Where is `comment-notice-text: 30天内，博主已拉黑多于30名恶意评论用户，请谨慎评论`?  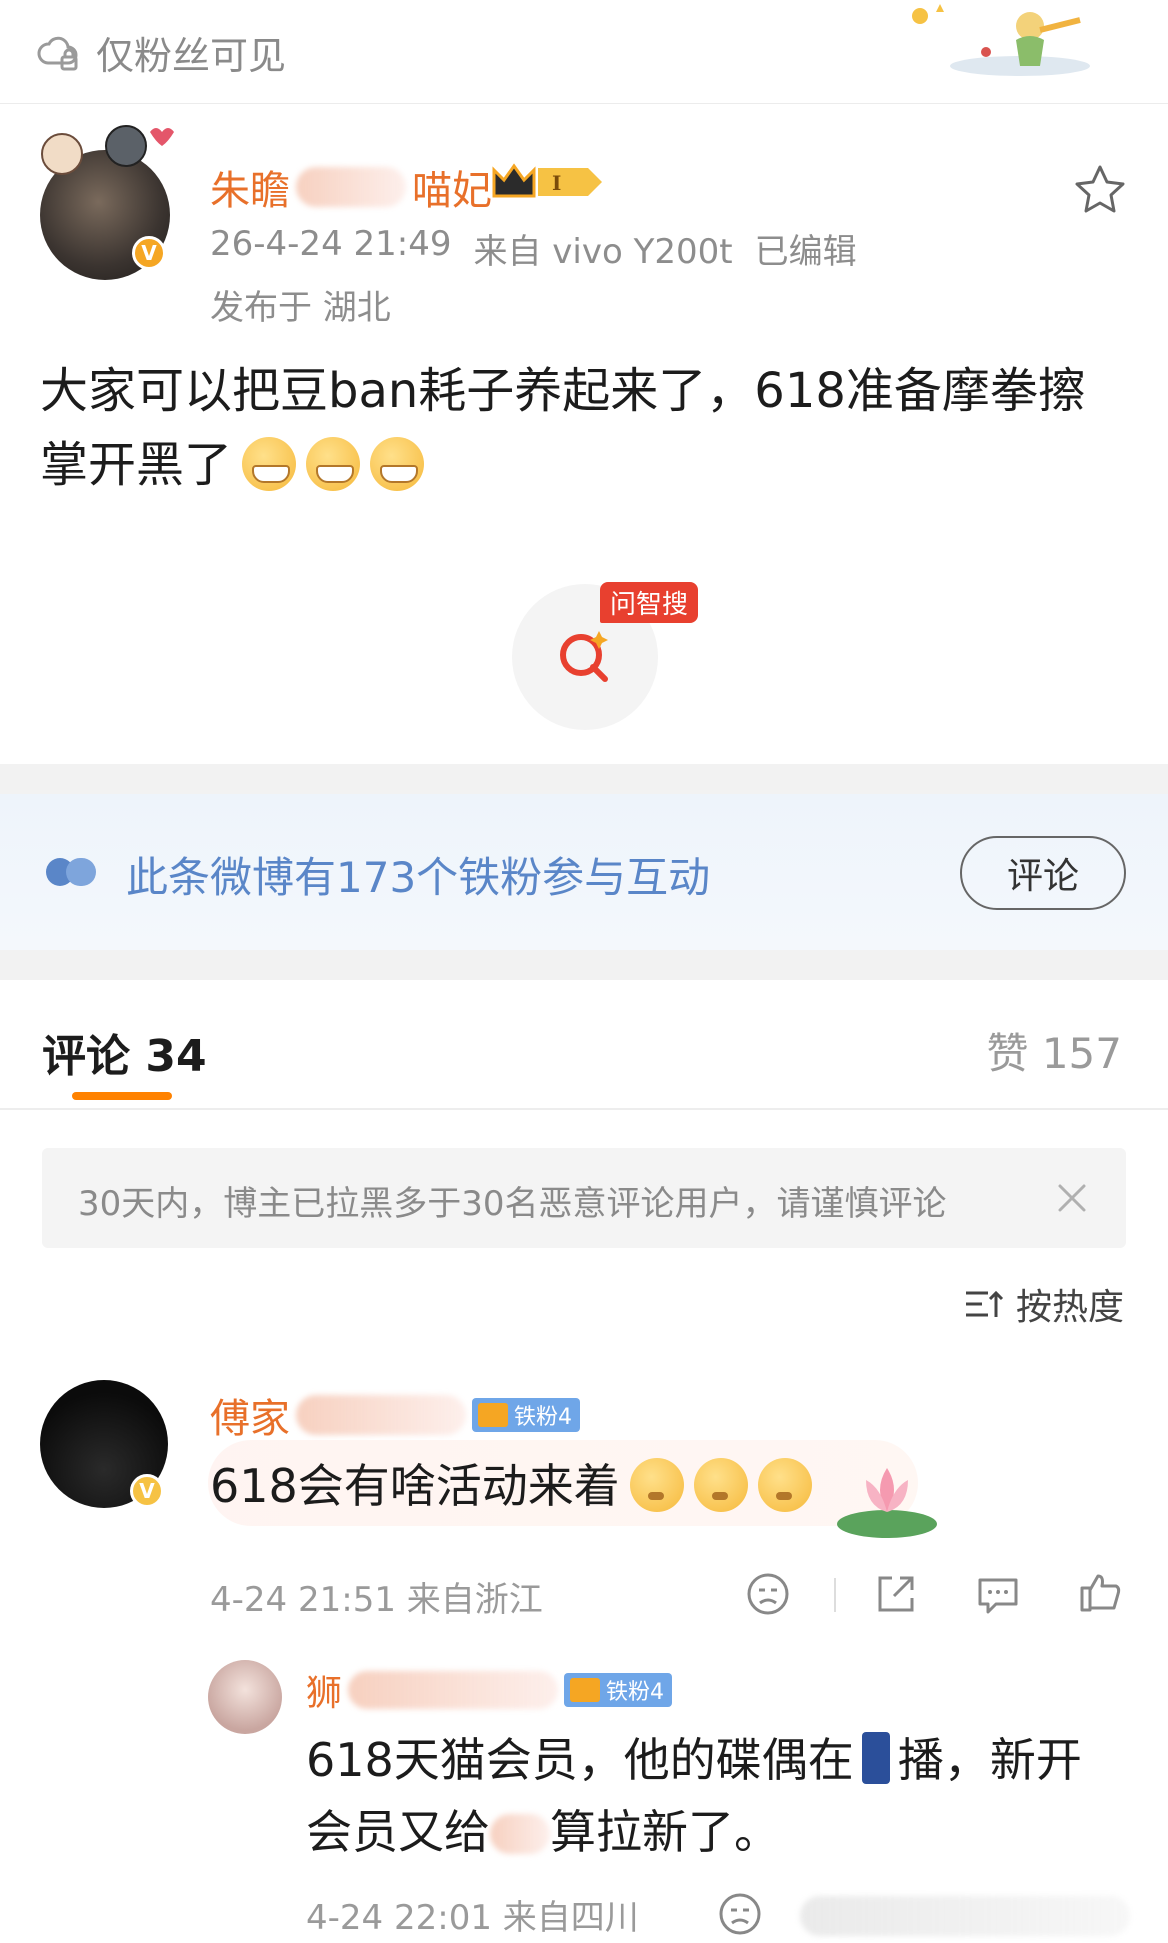
comment-notice-text: 30天内，博主已拉黑多于30名恶意评论用户，请谨慎评论 is located at coordinates (512, 1204).